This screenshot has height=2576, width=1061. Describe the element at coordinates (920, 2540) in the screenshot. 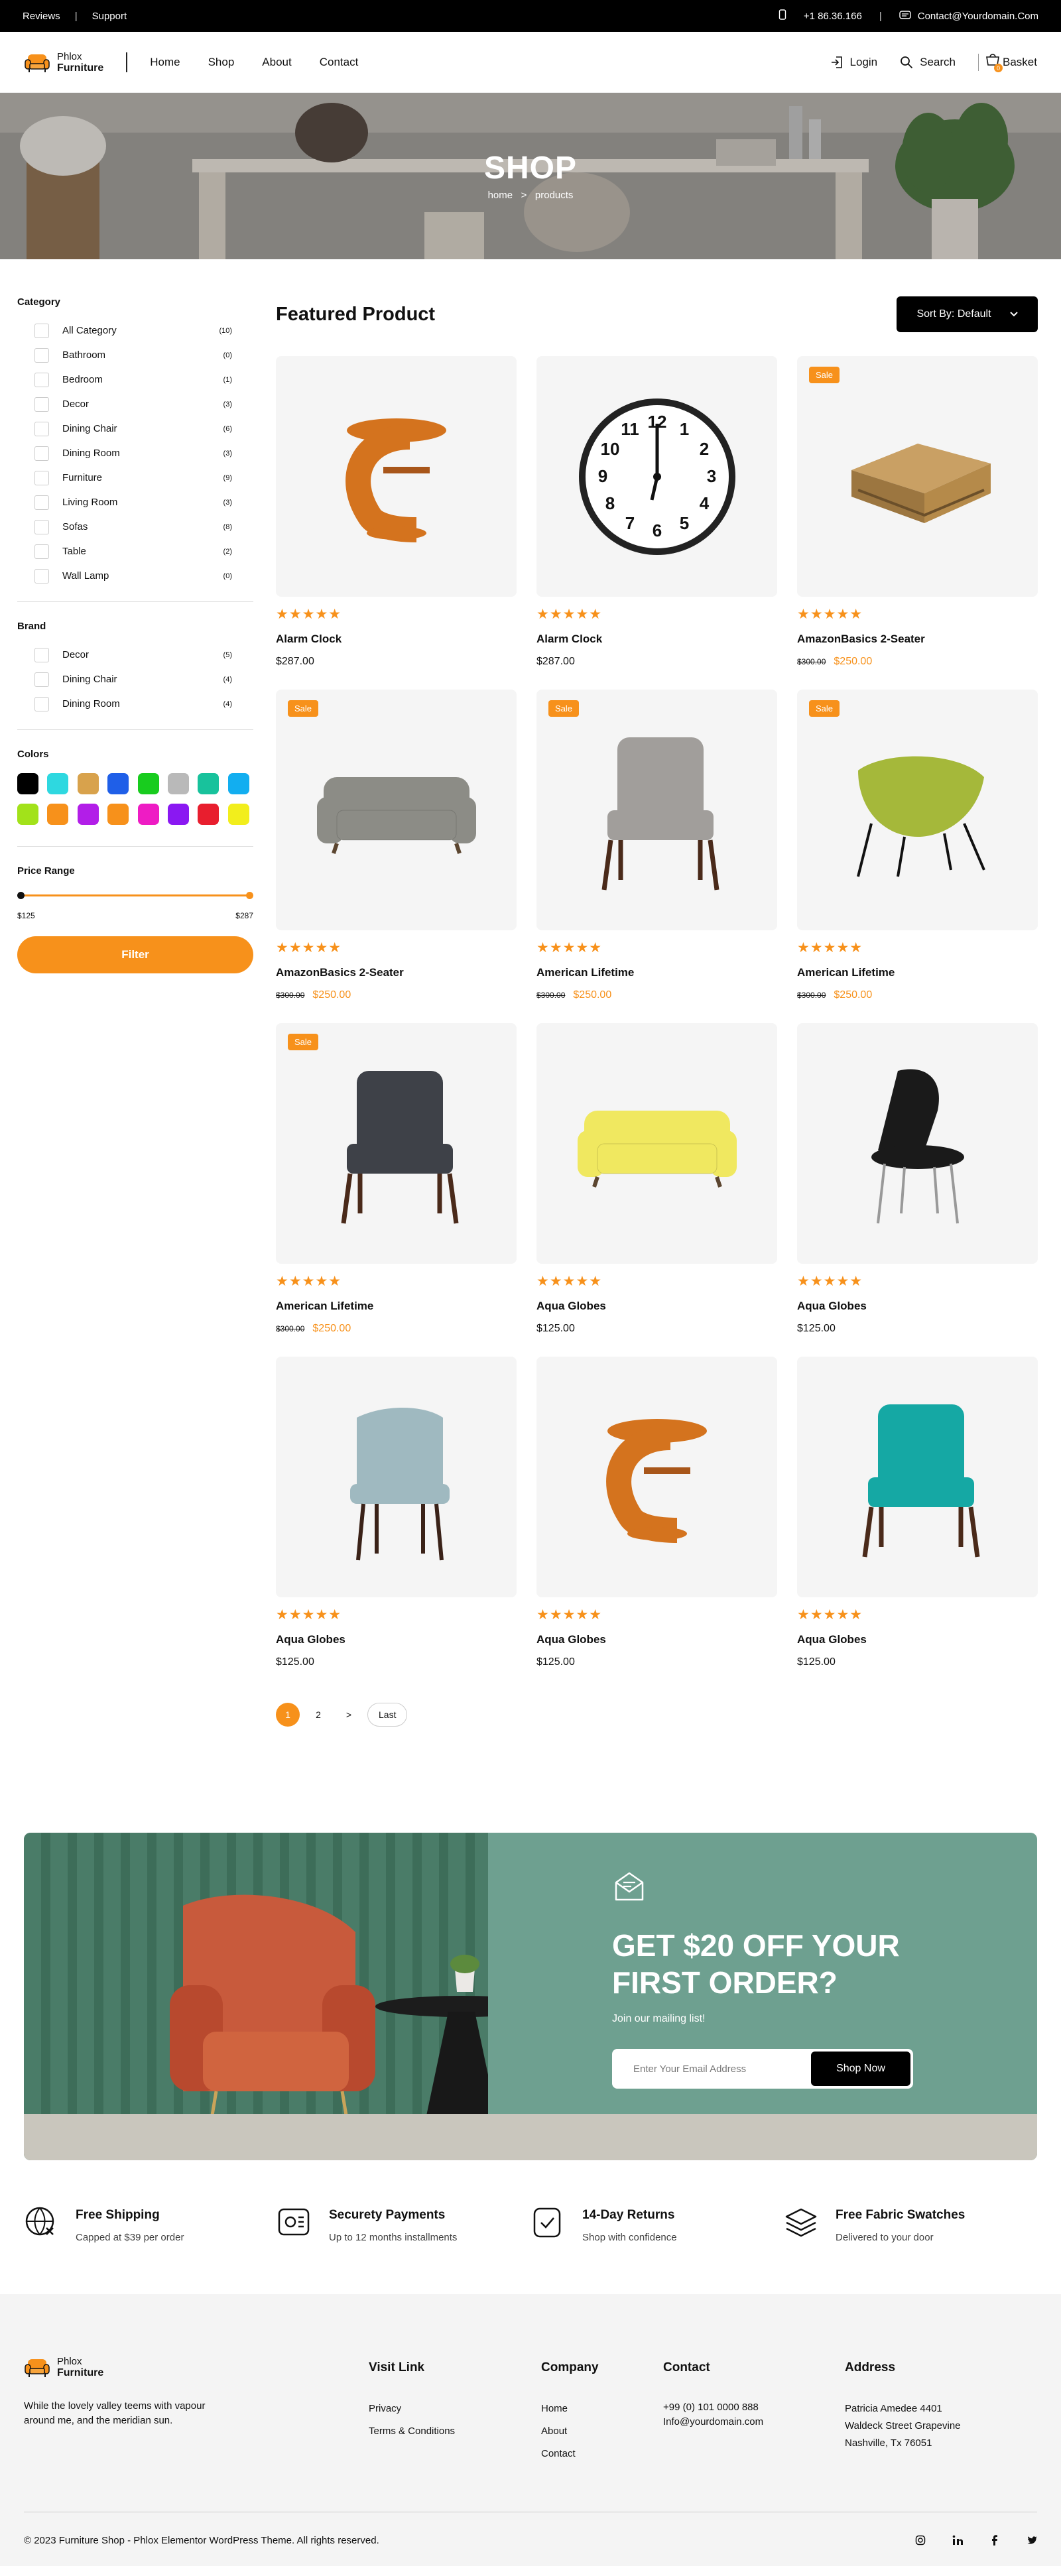

I see `instagram-icon` at that location.